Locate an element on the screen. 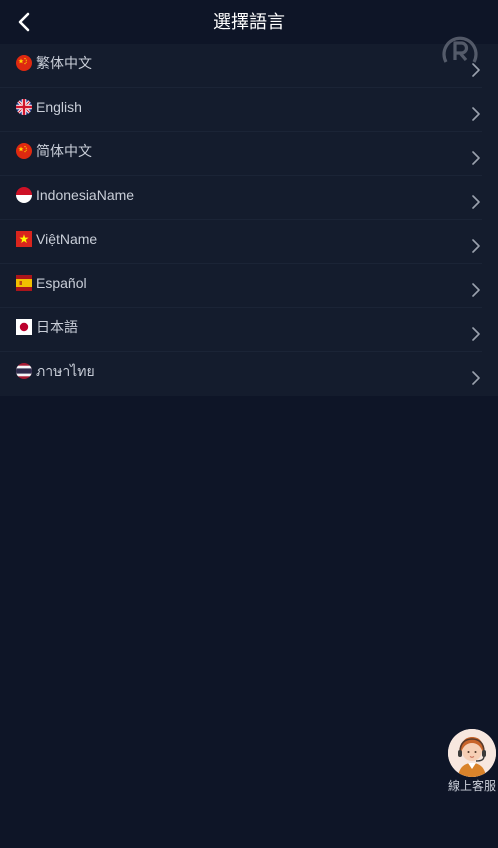 Image resolution: width=498 pixels, height=848 pixels. uk-flag-icon is located at coordinates (24, 107).